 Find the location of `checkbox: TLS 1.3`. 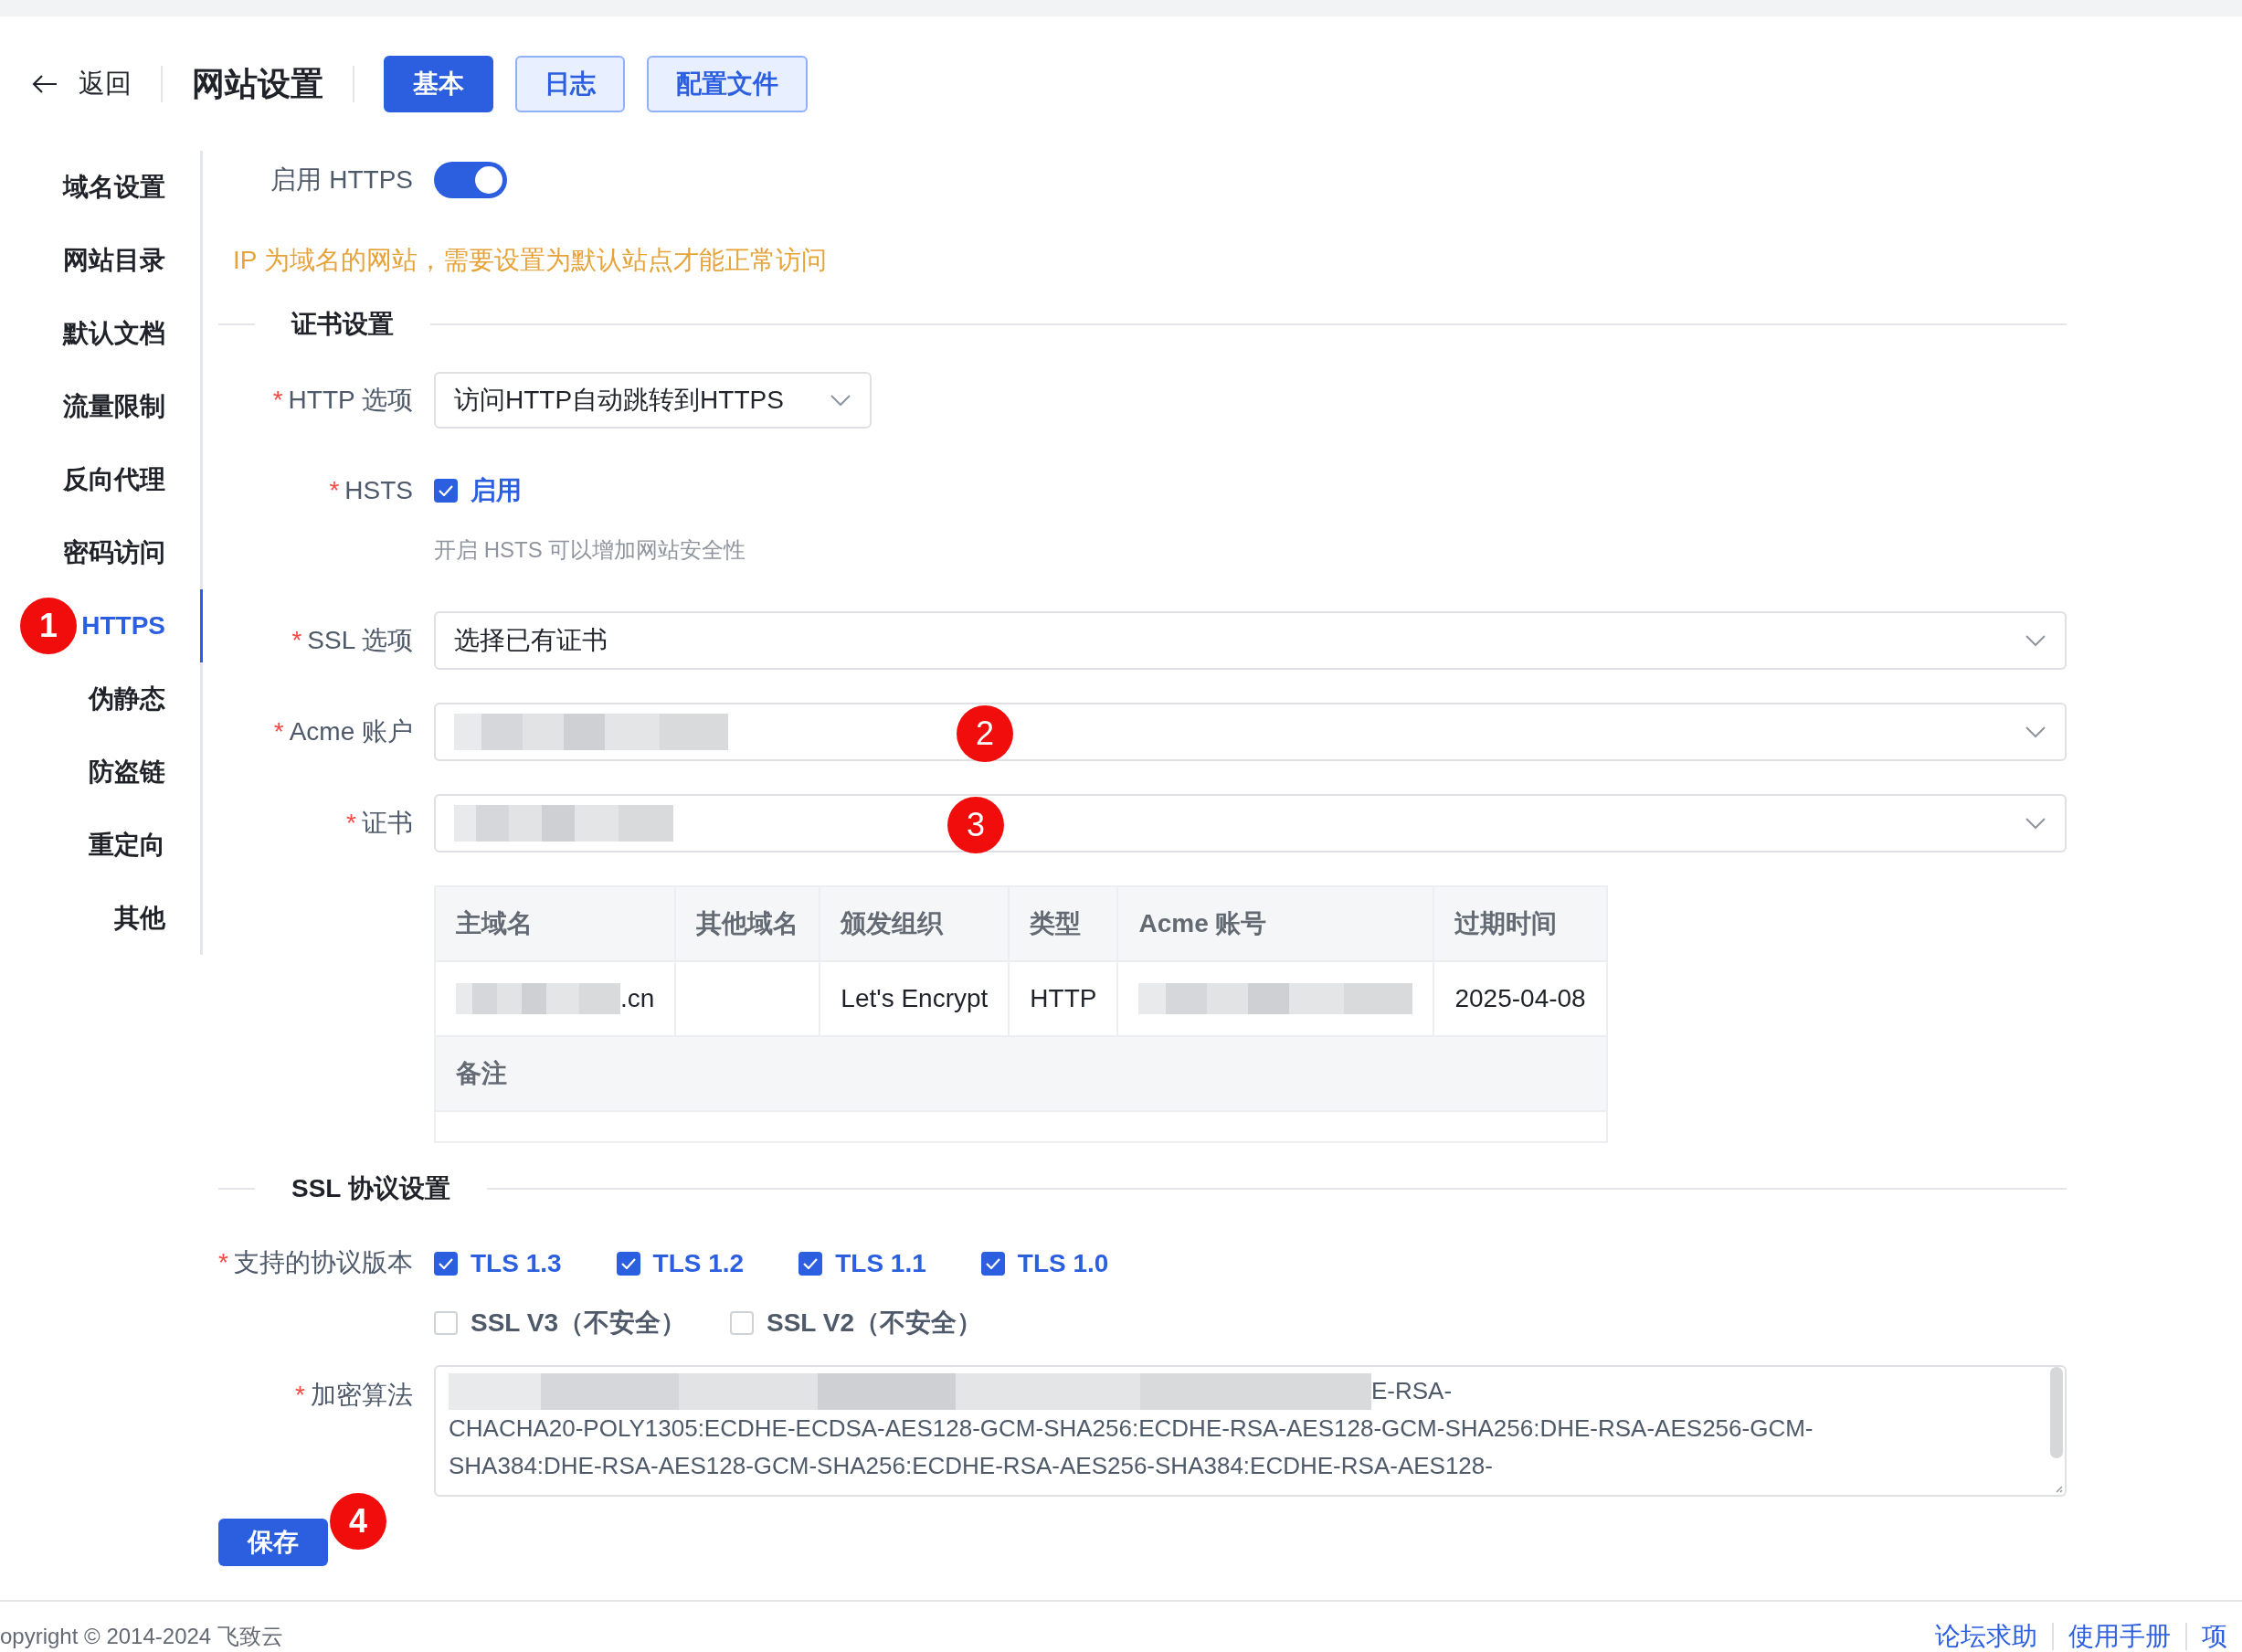

checkbox: TLS 1.3 is located at coordinates (498, 1264).